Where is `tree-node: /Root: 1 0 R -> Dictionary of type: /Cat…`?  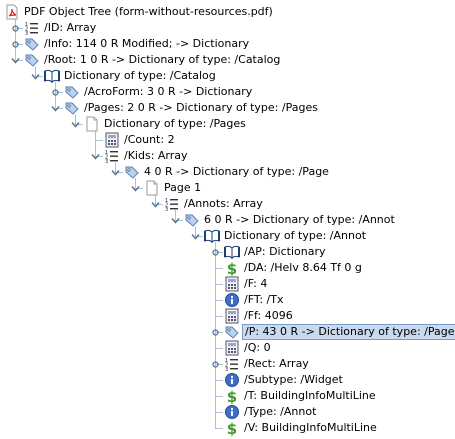 tree-node: /Root: 1 0 R -> Dictionary of type: /Cat… is located at coordinates (227, 60).